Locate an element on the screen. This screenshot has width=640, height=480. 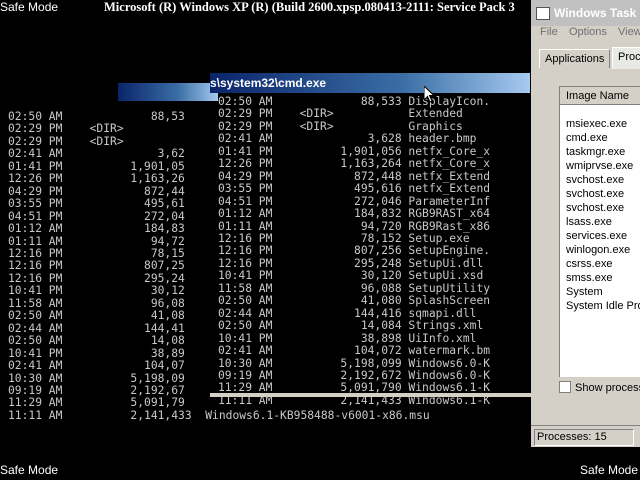
back-cmd-titlebar is located at coordinates (168, 92).